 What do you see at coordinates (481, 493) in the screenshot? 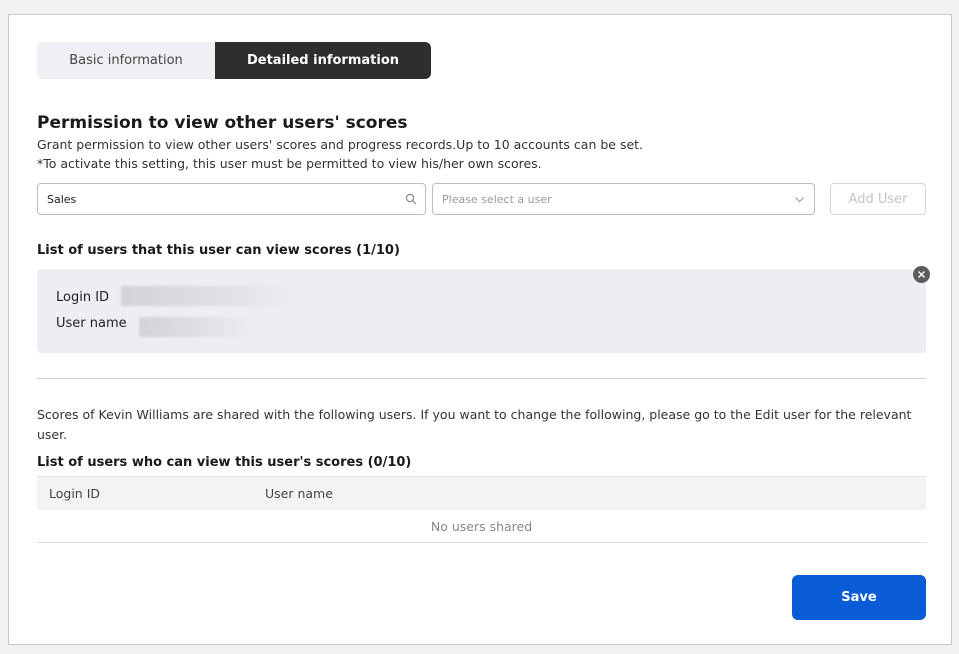
I see `shared-users-table-header: Login ID User name` at bounding box center [481, 493].